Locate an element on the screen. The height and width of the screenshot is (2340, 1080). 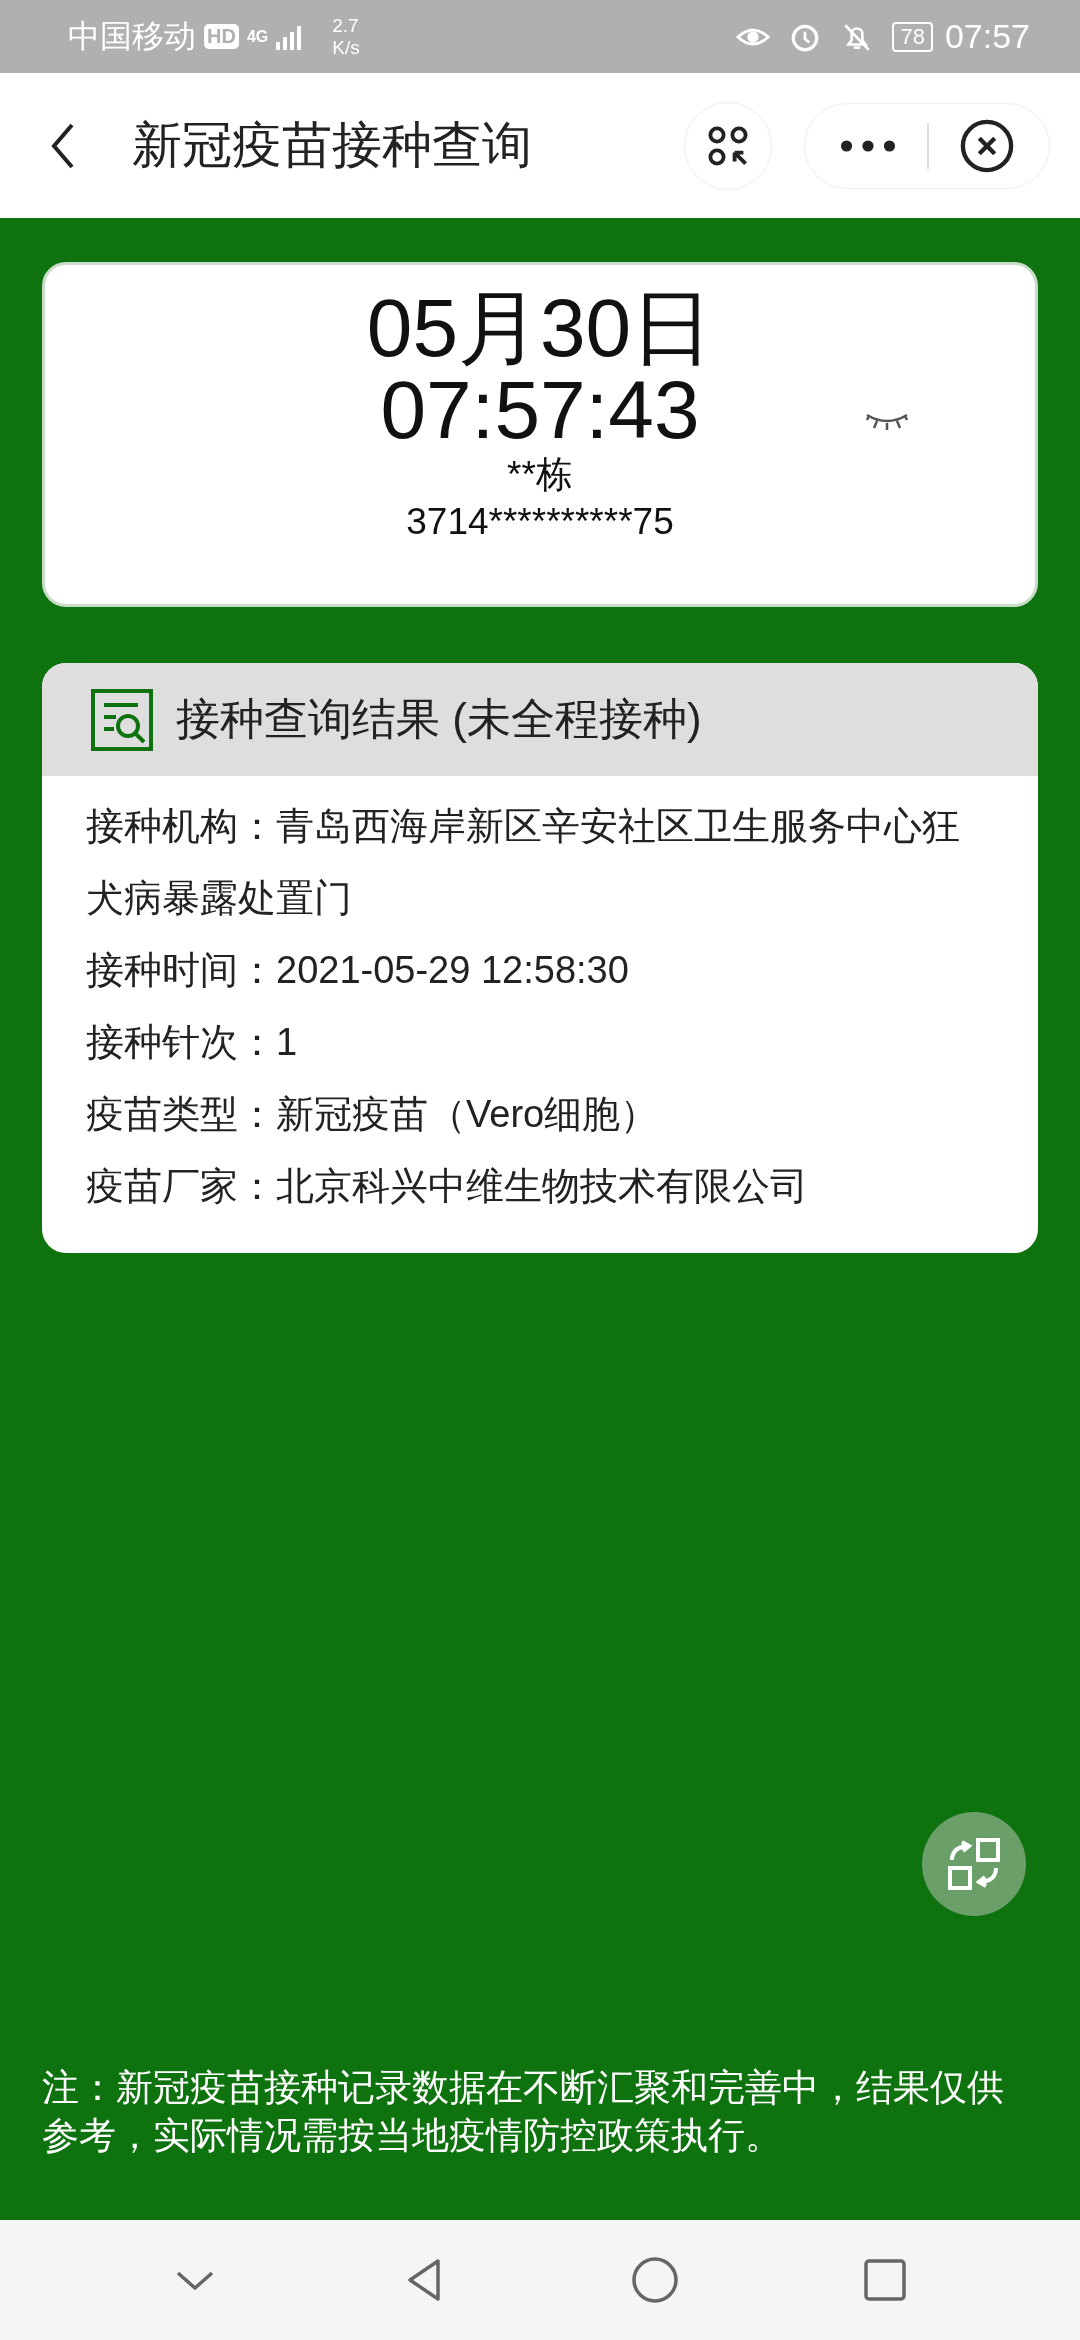
record-field: 接种时间：2021-05-29 12:58:30 is located at coordinates (527, 970).